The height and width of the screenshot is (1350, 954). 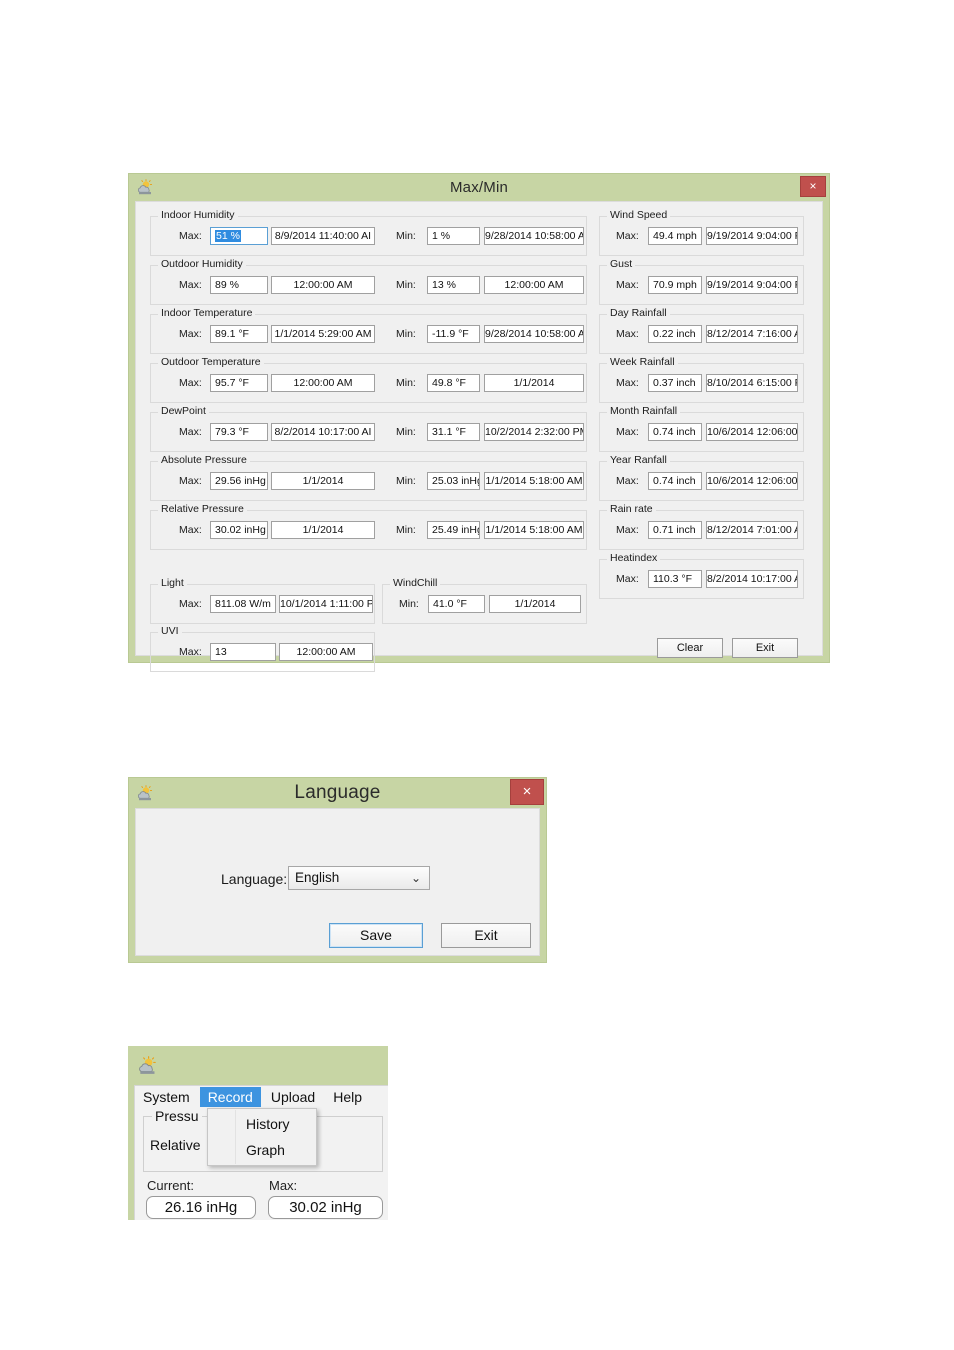 I want to click on group-label: Wind Speed, so click(x=639, y=215).